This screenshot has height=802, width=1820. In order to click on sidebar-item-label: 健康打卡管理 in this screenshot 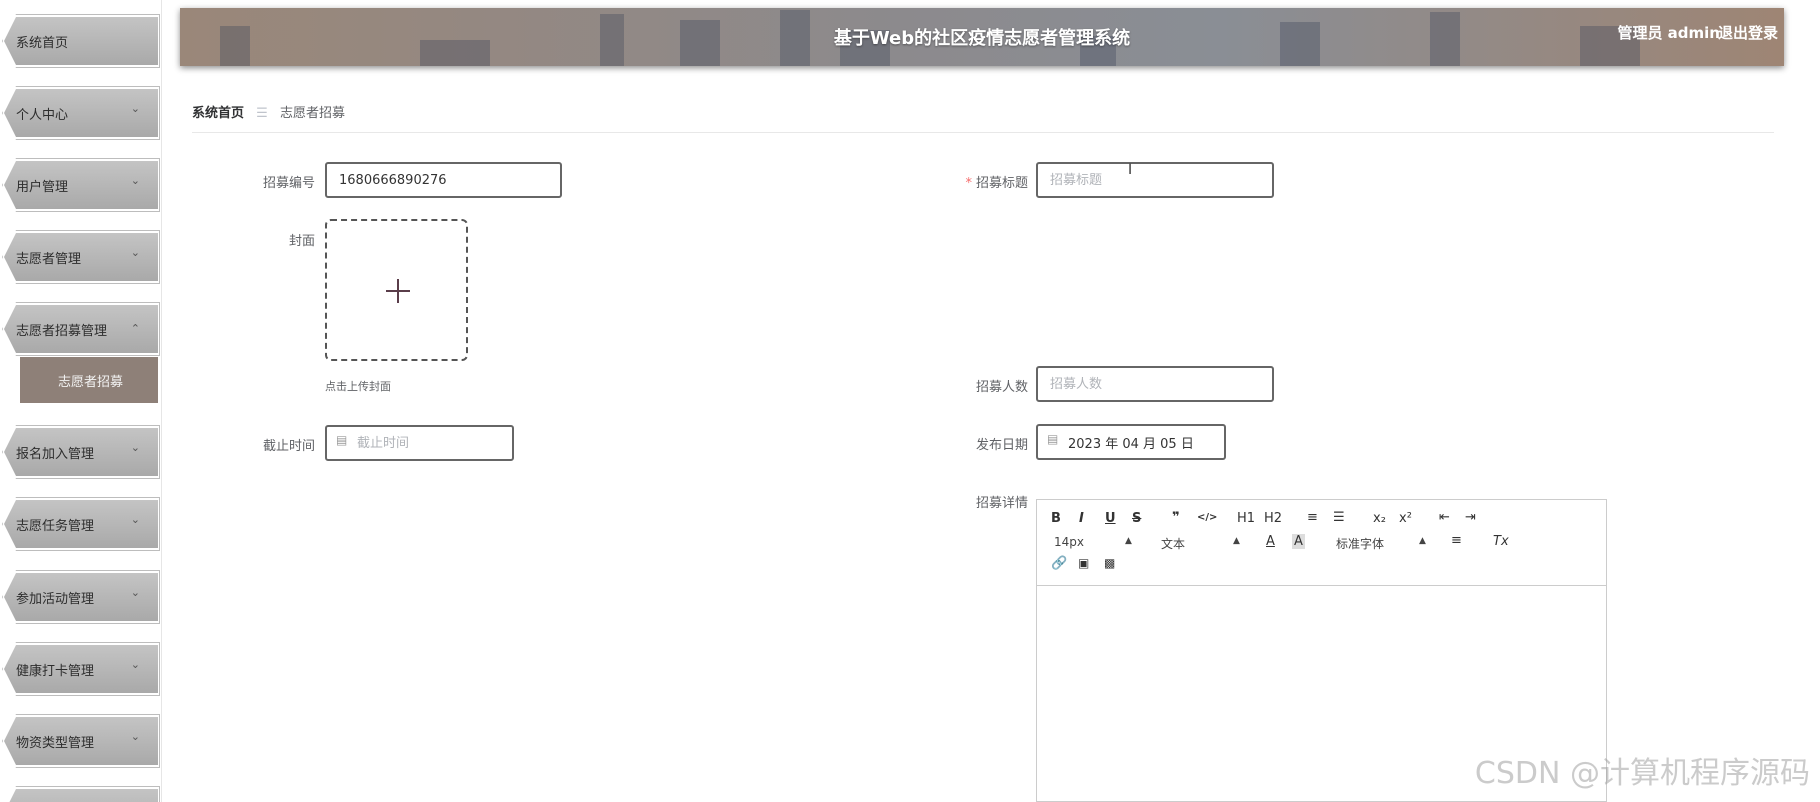, I will do `click(55, 671)`.